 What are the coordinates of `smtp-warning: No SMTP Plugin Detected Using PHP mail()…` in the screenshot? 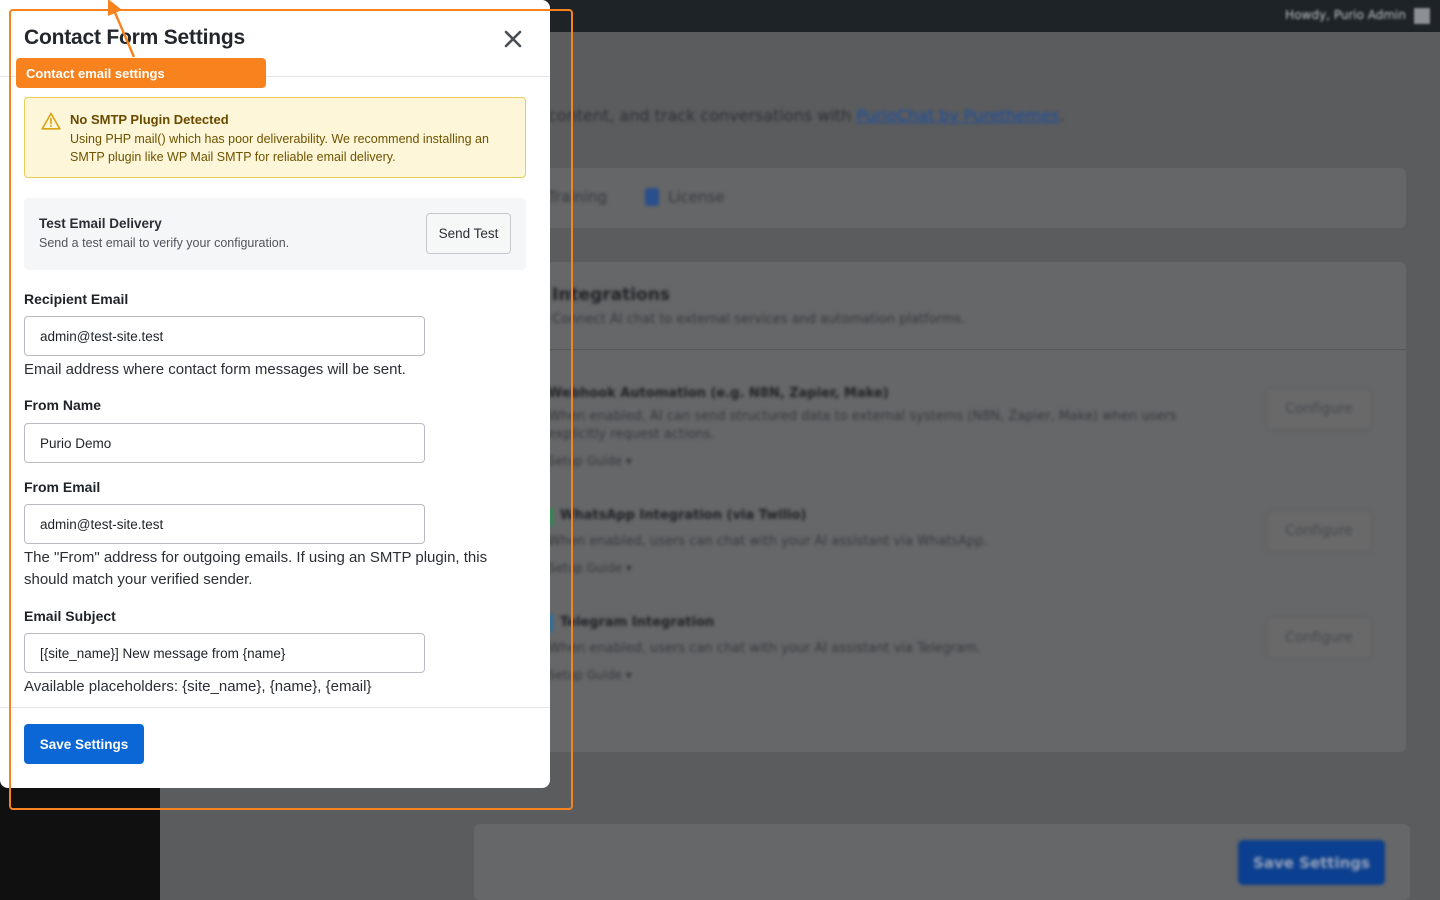 It's located at (275, 137).